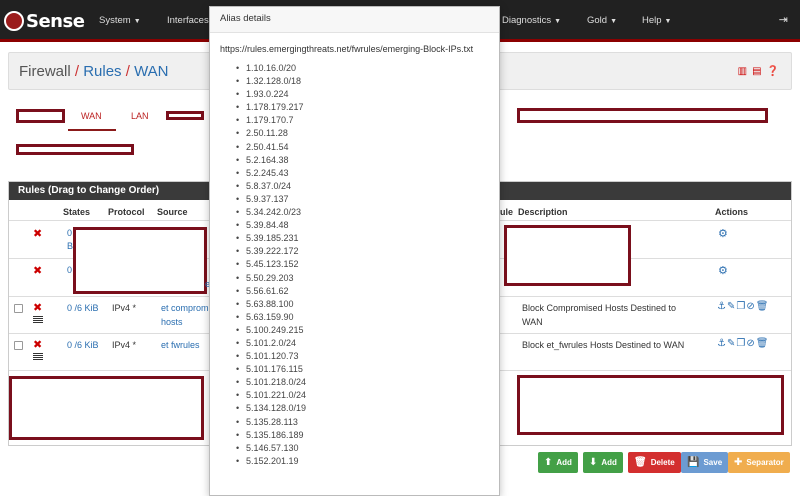  Describe the element at coordinates (603, 345) in the screenshot. I see `row-description: Block et_fwrules Hosts Destined to WAN` at that location.